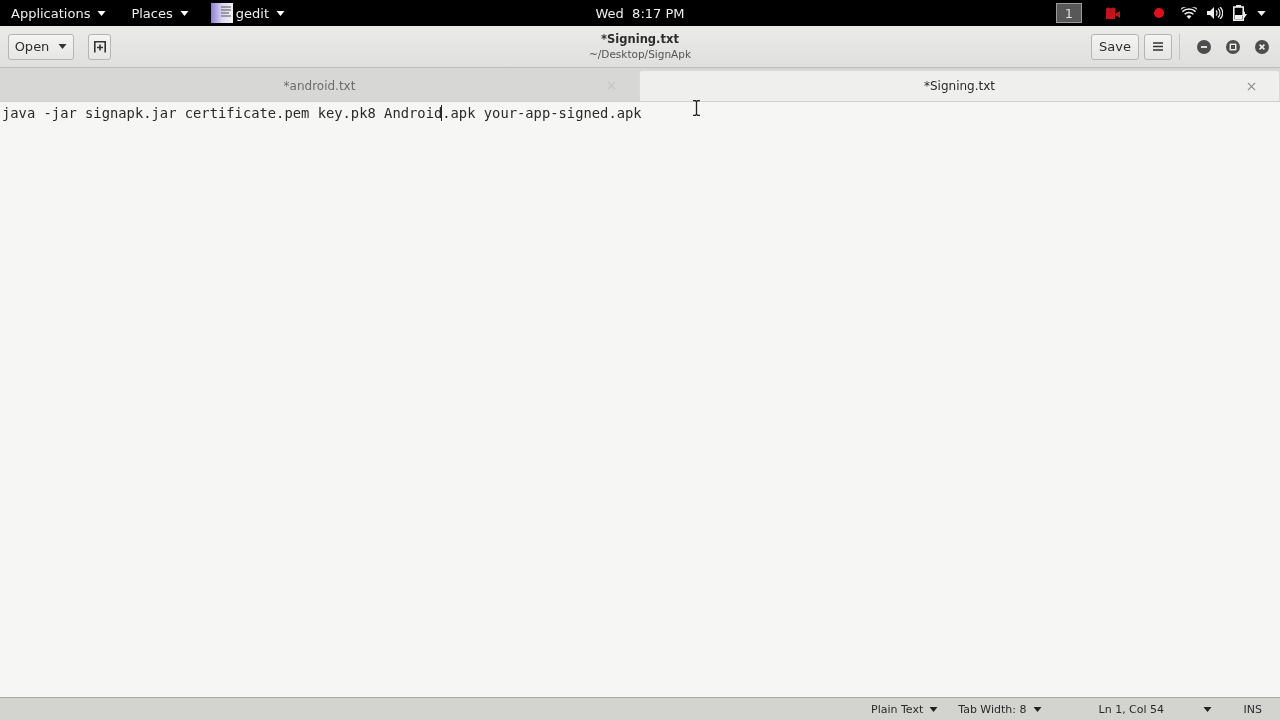  I want to click on menu-icon, so click(1158, 46).